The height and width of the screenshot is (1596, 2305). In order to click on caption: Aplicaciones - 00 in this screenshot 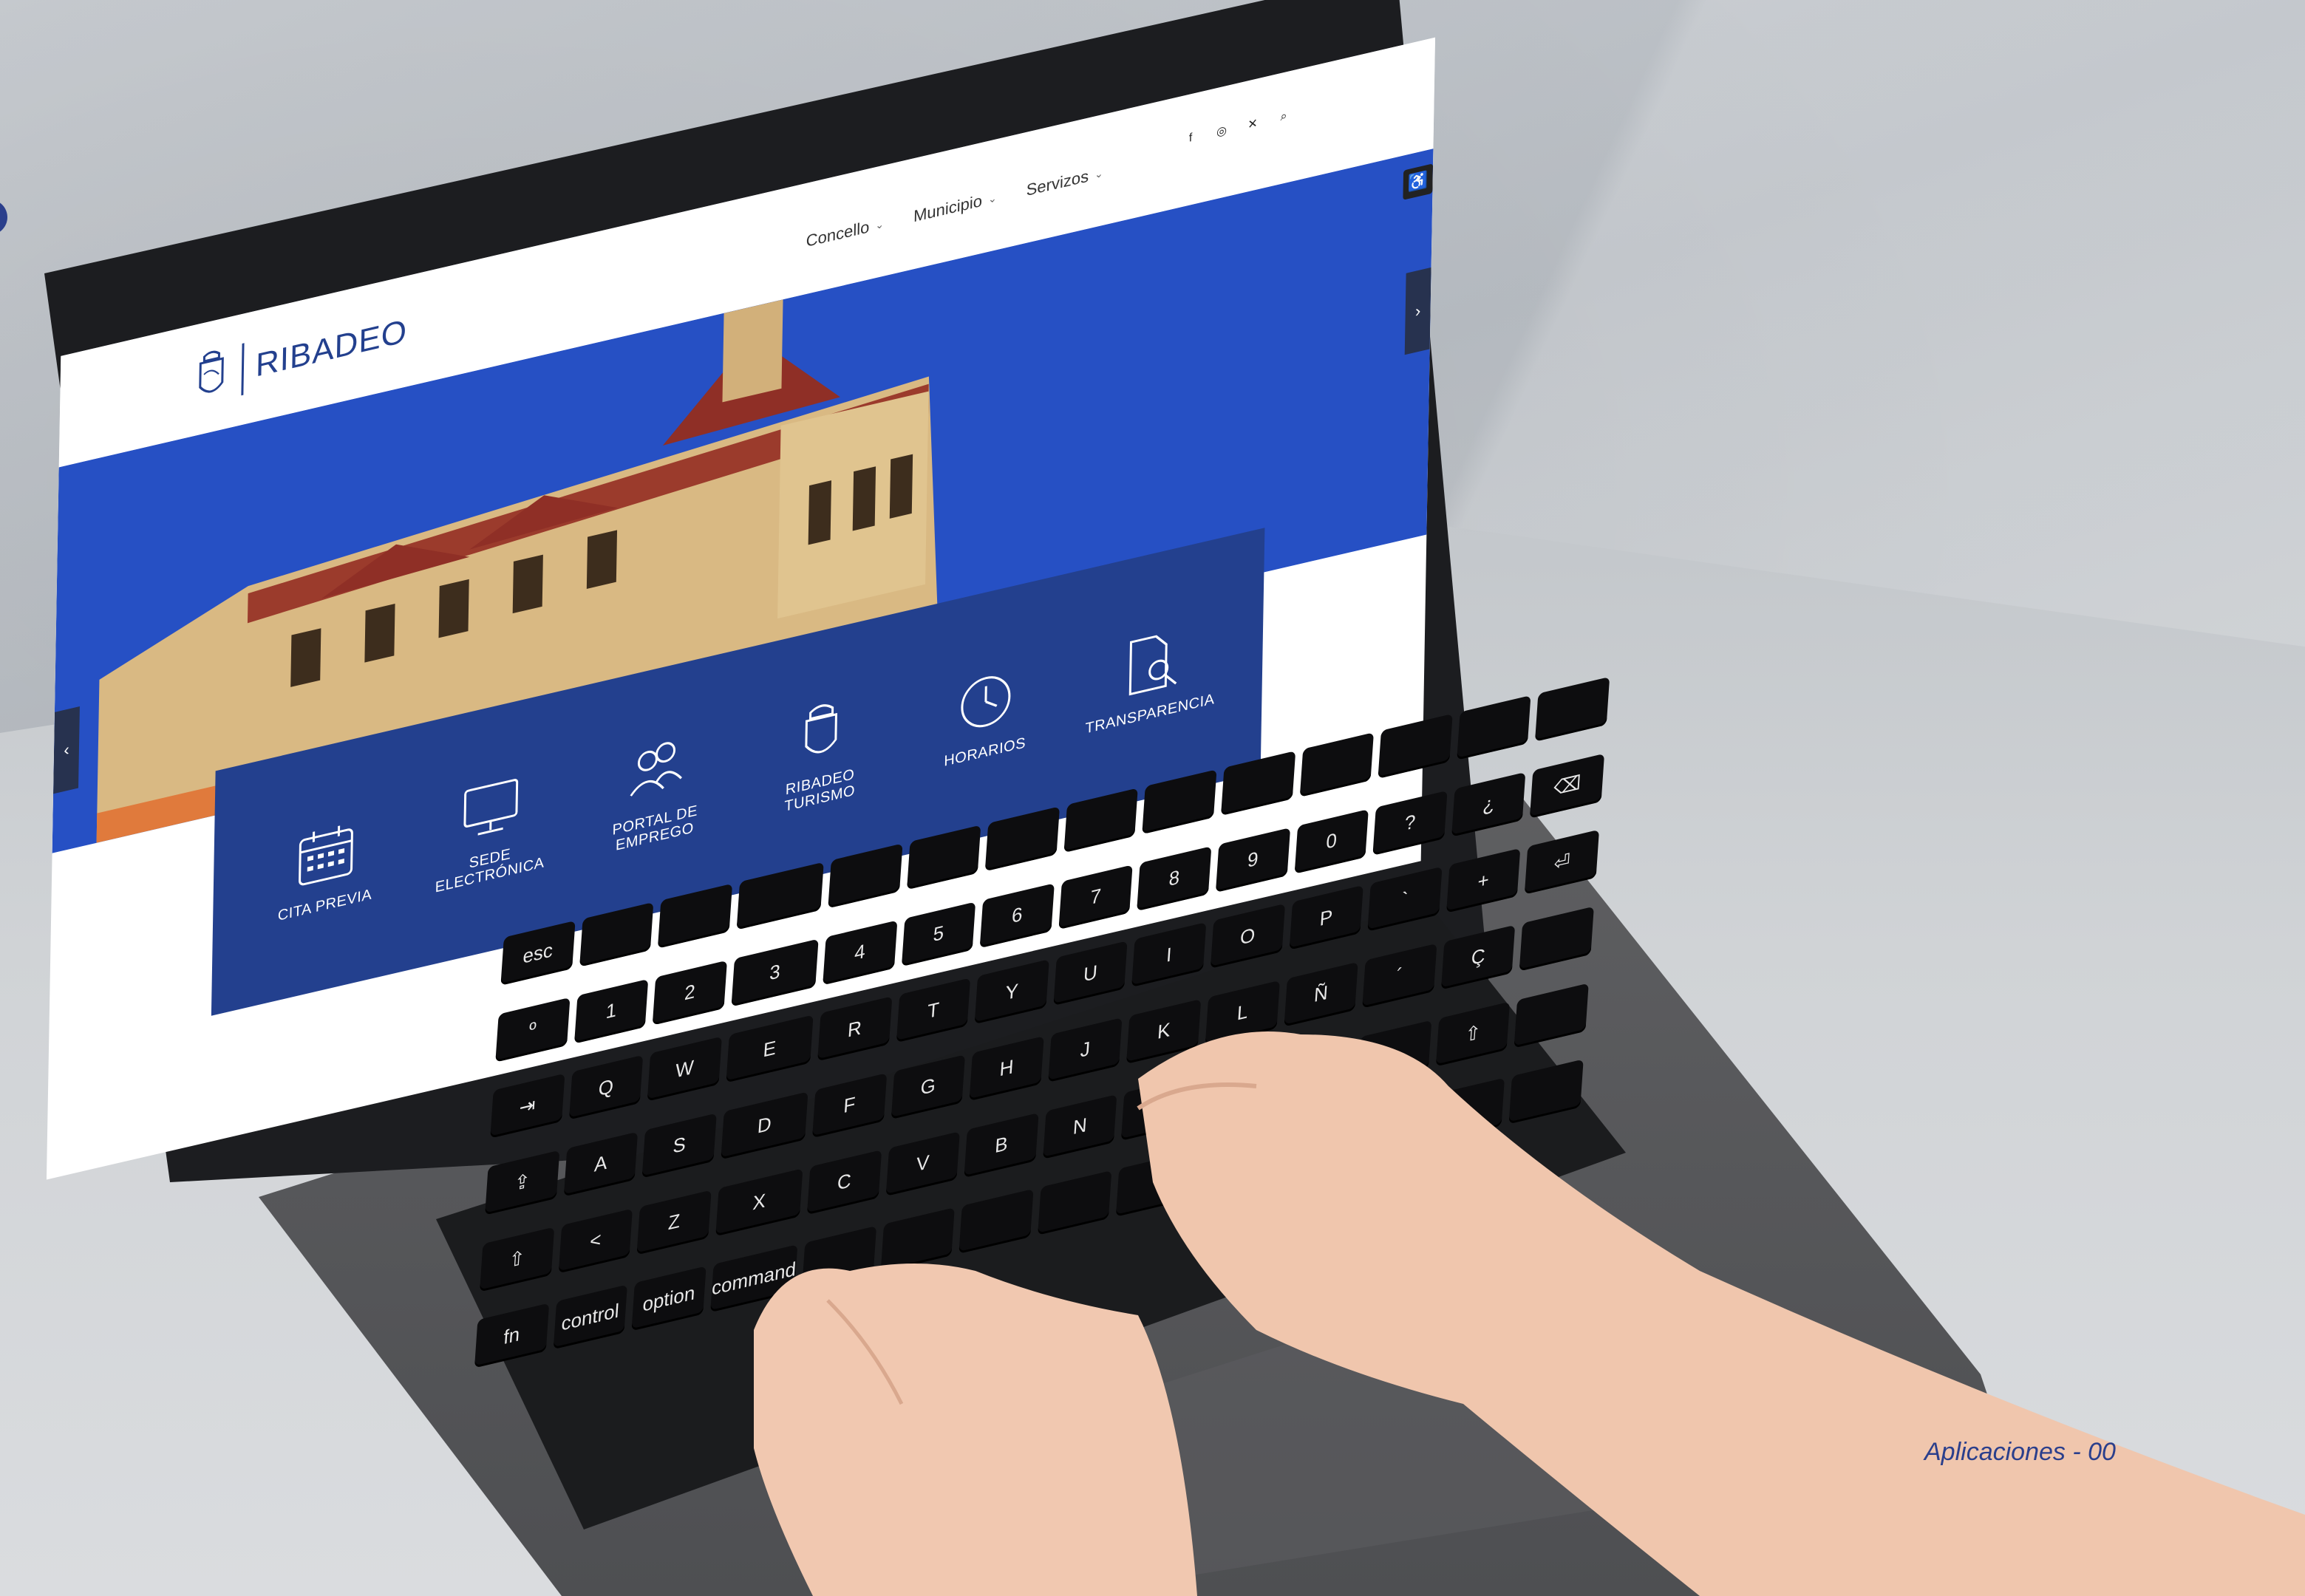, I will do `click(2020, 1452)`.